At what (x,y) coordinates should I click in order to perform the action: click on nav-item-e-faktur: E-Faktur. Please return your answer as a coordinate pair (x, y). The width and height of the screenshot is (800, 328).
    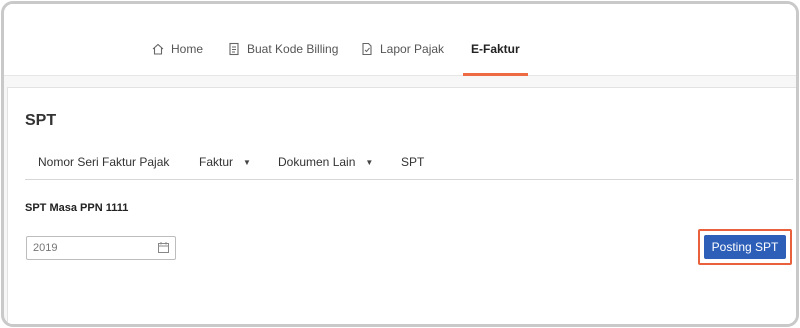
    Looking at the image, I should click on (495, 59).